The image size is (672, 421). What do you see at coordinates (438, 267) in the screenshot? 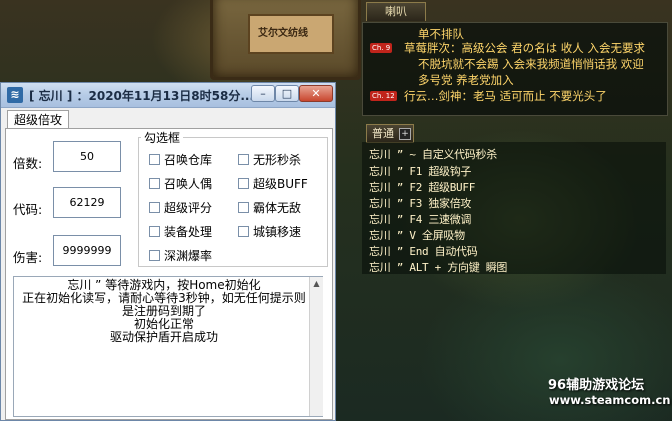
I see `chat-line: 忘川 ” ALT + 方向键 瞬图` at bounding box center [438, 267].